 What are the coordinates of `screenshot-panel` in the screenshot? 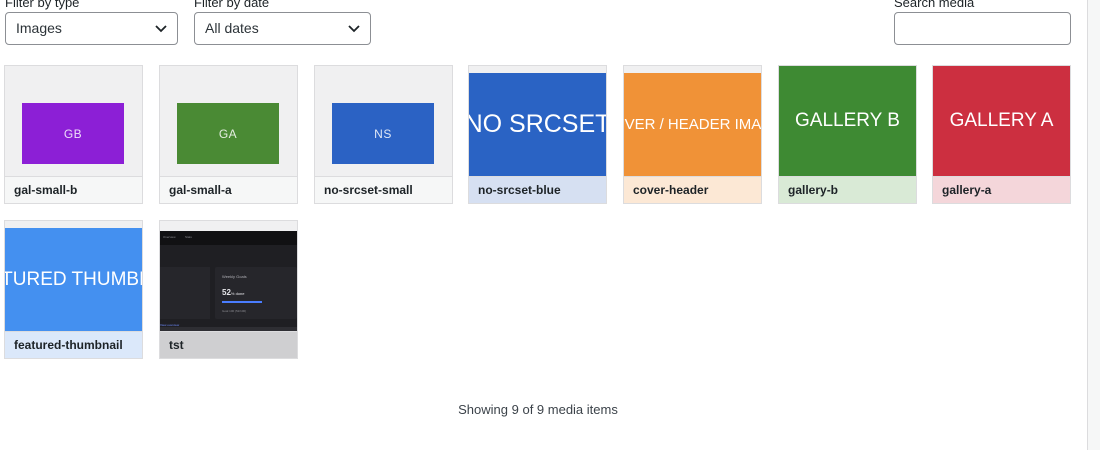 It's located at (185, 293).